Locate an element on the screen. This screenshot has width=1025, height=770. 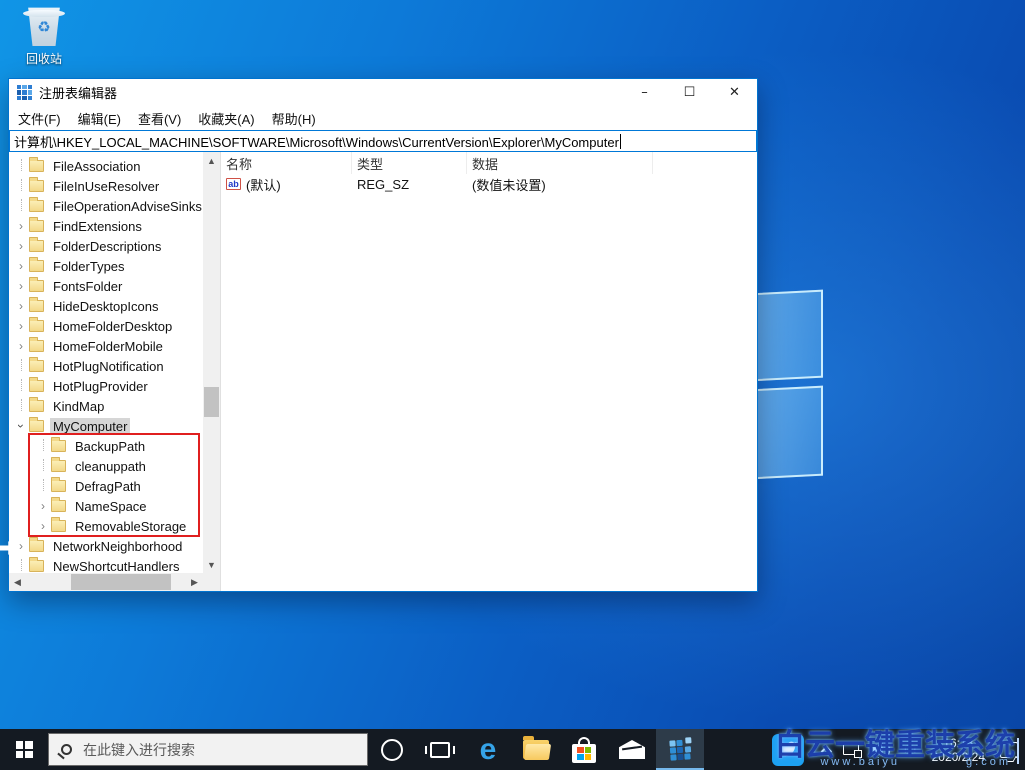
tree-item-HotPlugNotification: HotPlugNotification is located at coordinates (106, 366).